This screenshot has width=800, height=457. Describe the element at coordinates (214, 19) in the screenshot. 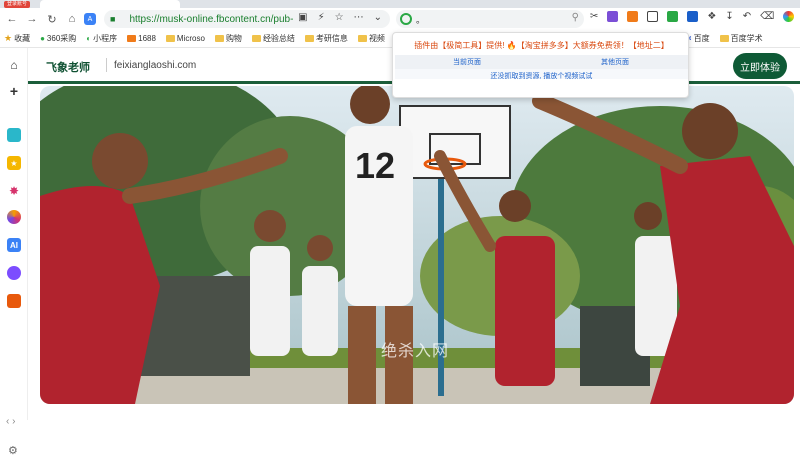

I see `url-text: https://musk-online.fbcontent.cn/pub-` at that location.